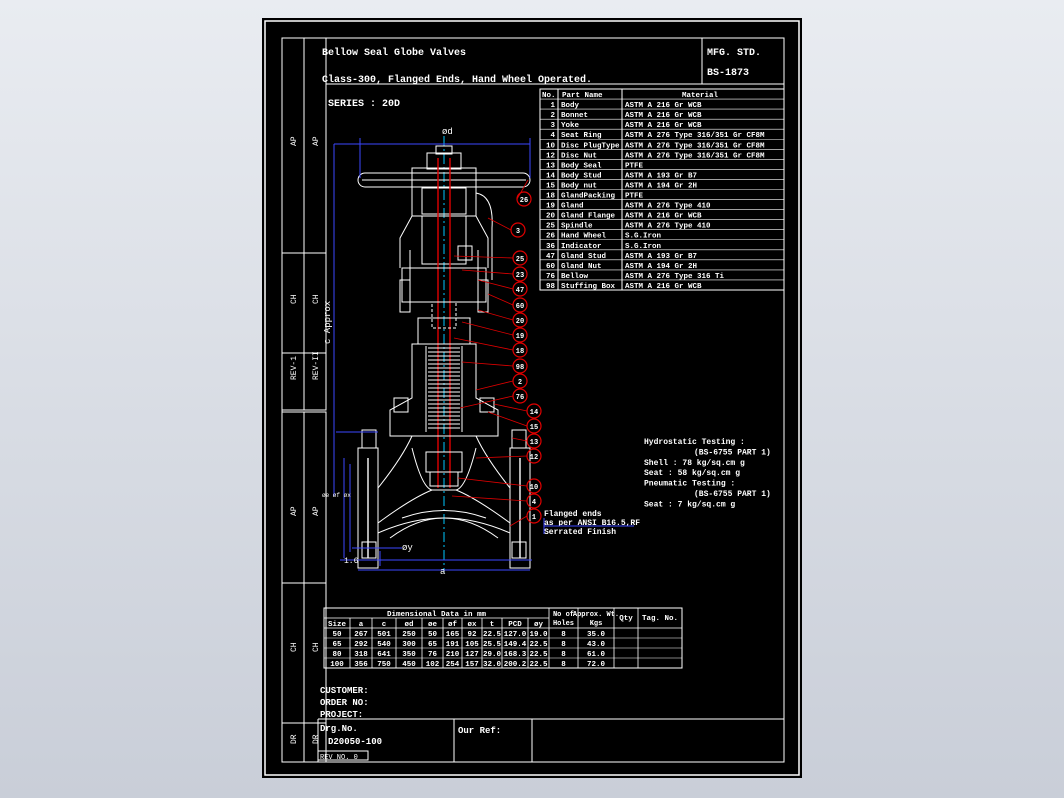 The height and width of the screenshot is (798, 1064). I want to click on qty-header: Qty, so click(626, 619).